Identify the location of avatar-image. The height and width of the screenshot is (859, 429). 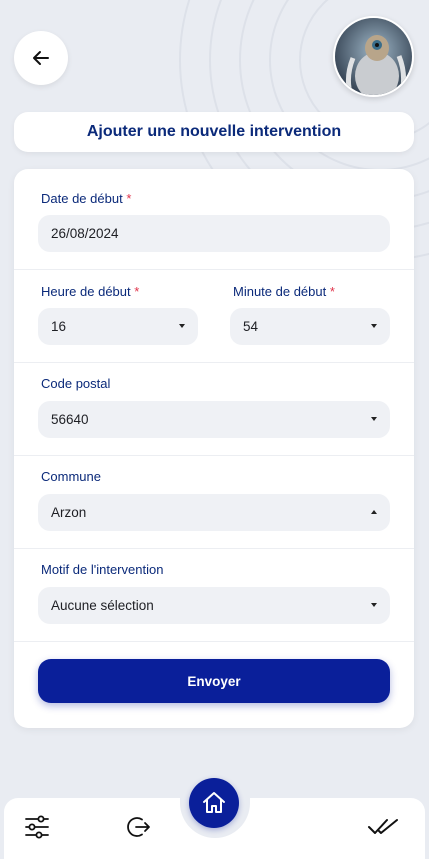
(373, 56).